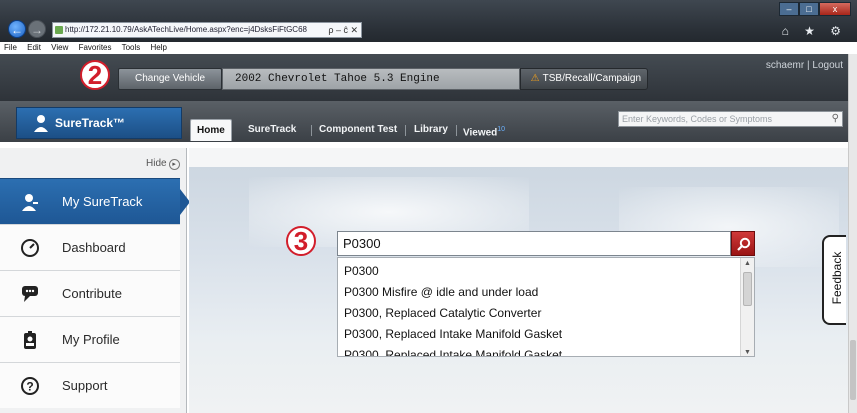  What do you see at coordinates (272, 130) in the screenshot?
I see `tab-suretrack: SureTrack` at bounding box center [272, 130].